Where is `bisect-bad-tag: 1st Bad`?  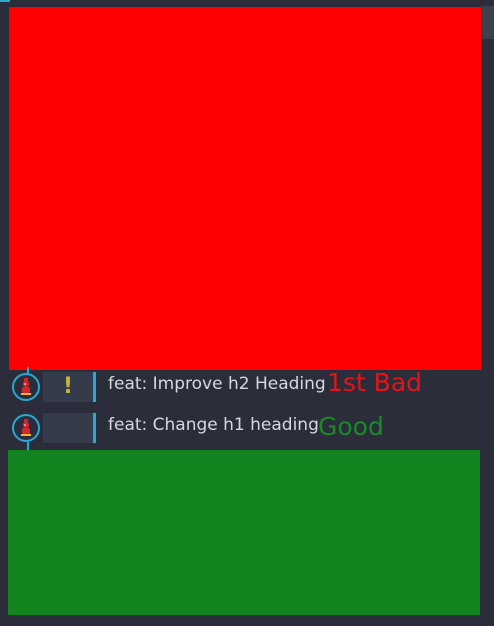
bisect-bad-tag: 1st Bad is located at coordinates (375, 382).